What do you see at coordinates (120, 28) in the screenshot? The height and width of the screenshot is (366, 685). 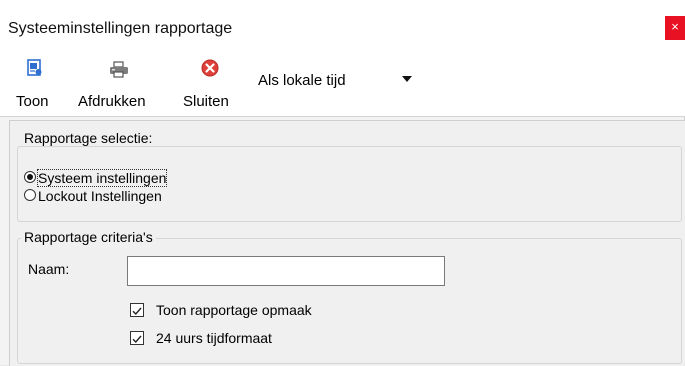 I see `window-title: Systeeminstellingen rapportage` at bounding box center [120, 28].